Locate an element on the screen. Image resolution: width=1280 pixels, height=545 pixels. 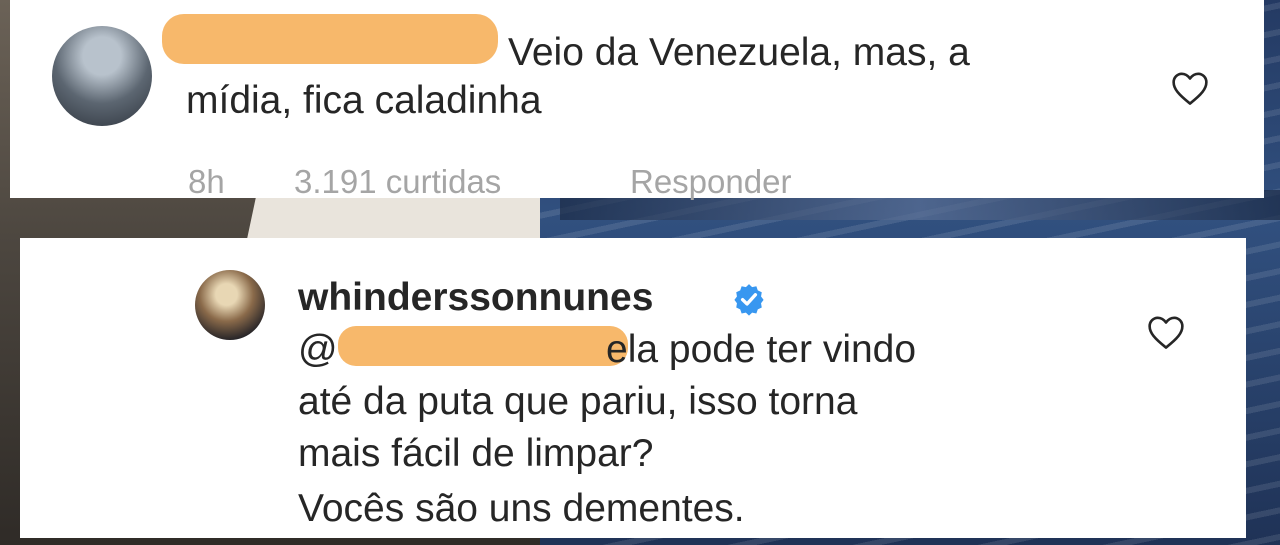
verified-badge-icon is located at coordinates (749, 301).